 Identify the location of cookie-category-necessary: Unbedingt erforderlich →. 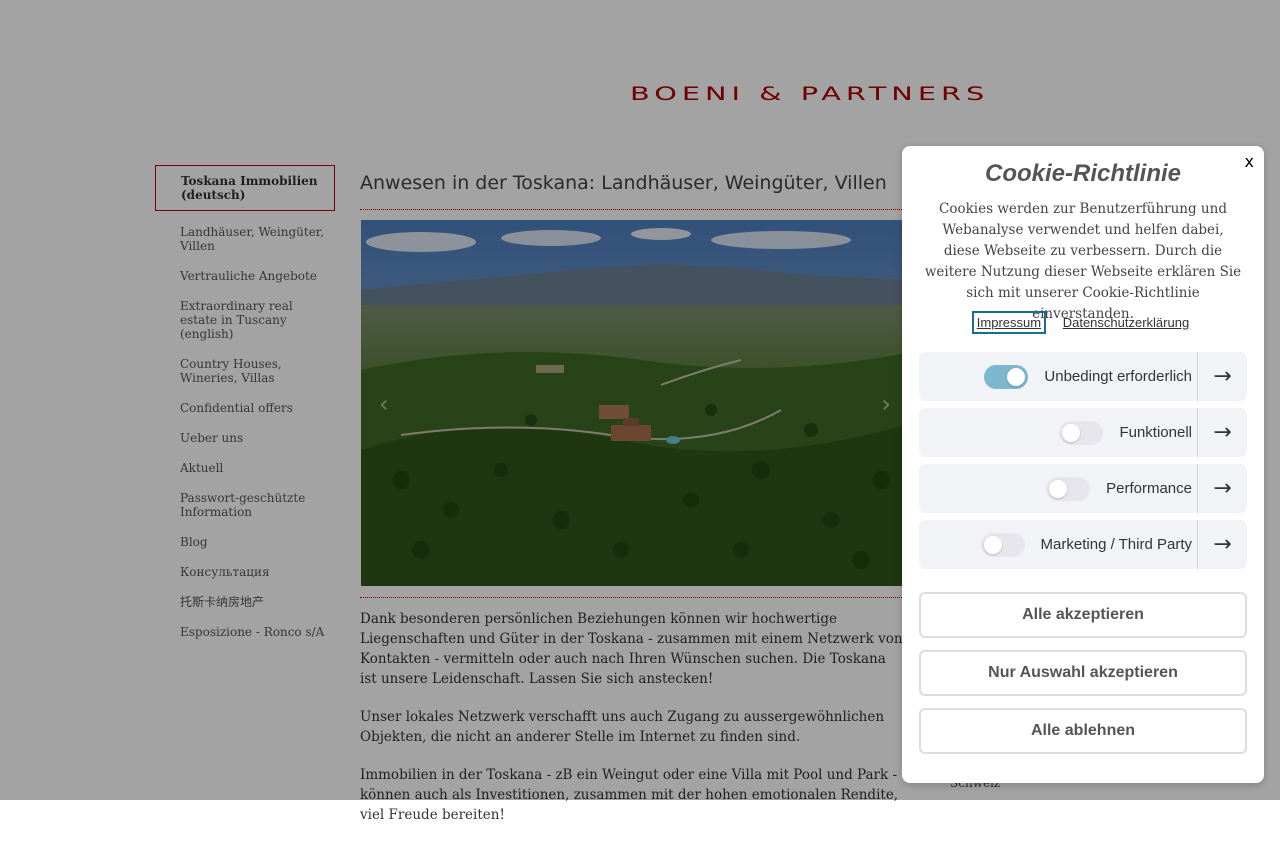
(1083, 376).